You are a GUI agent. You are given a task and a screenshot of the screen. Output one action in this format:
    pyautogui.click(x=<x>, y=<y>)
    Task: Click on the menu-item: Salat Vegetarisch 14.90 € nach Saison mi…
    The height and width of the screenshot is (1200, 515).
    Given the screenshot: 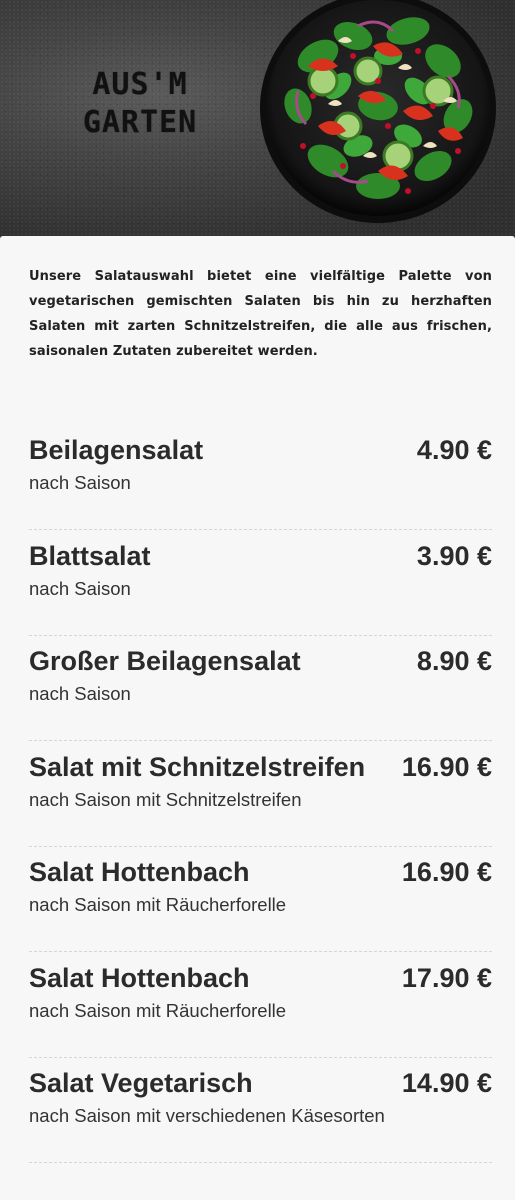 What is the action you would take?
    pyautogui.click(x=260, y=1120)
    